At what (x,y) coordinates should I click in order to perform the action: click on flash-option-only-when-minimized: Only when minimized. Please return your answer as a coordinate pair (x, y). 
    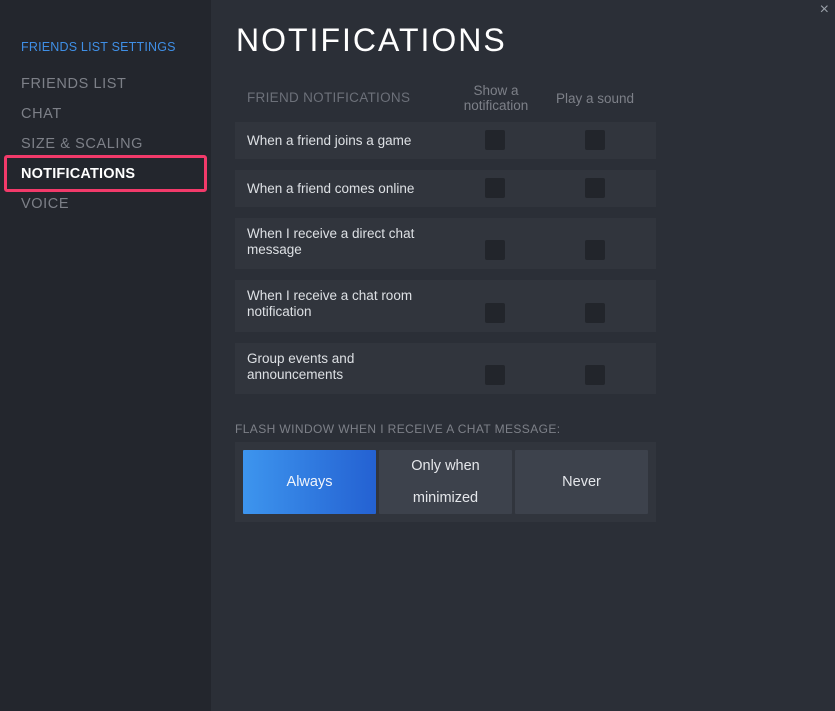
    Looking at the image, I should click on (445, 482).